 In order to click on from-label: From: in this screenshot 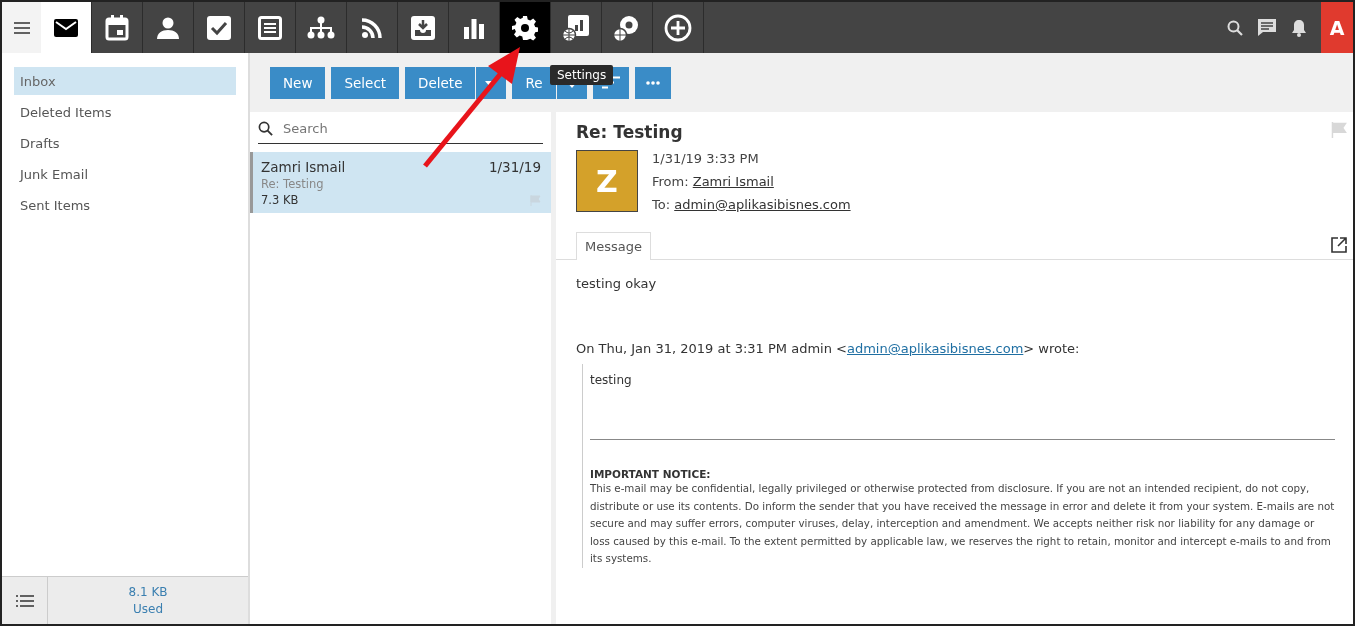, I will do `click(670, 181)`.